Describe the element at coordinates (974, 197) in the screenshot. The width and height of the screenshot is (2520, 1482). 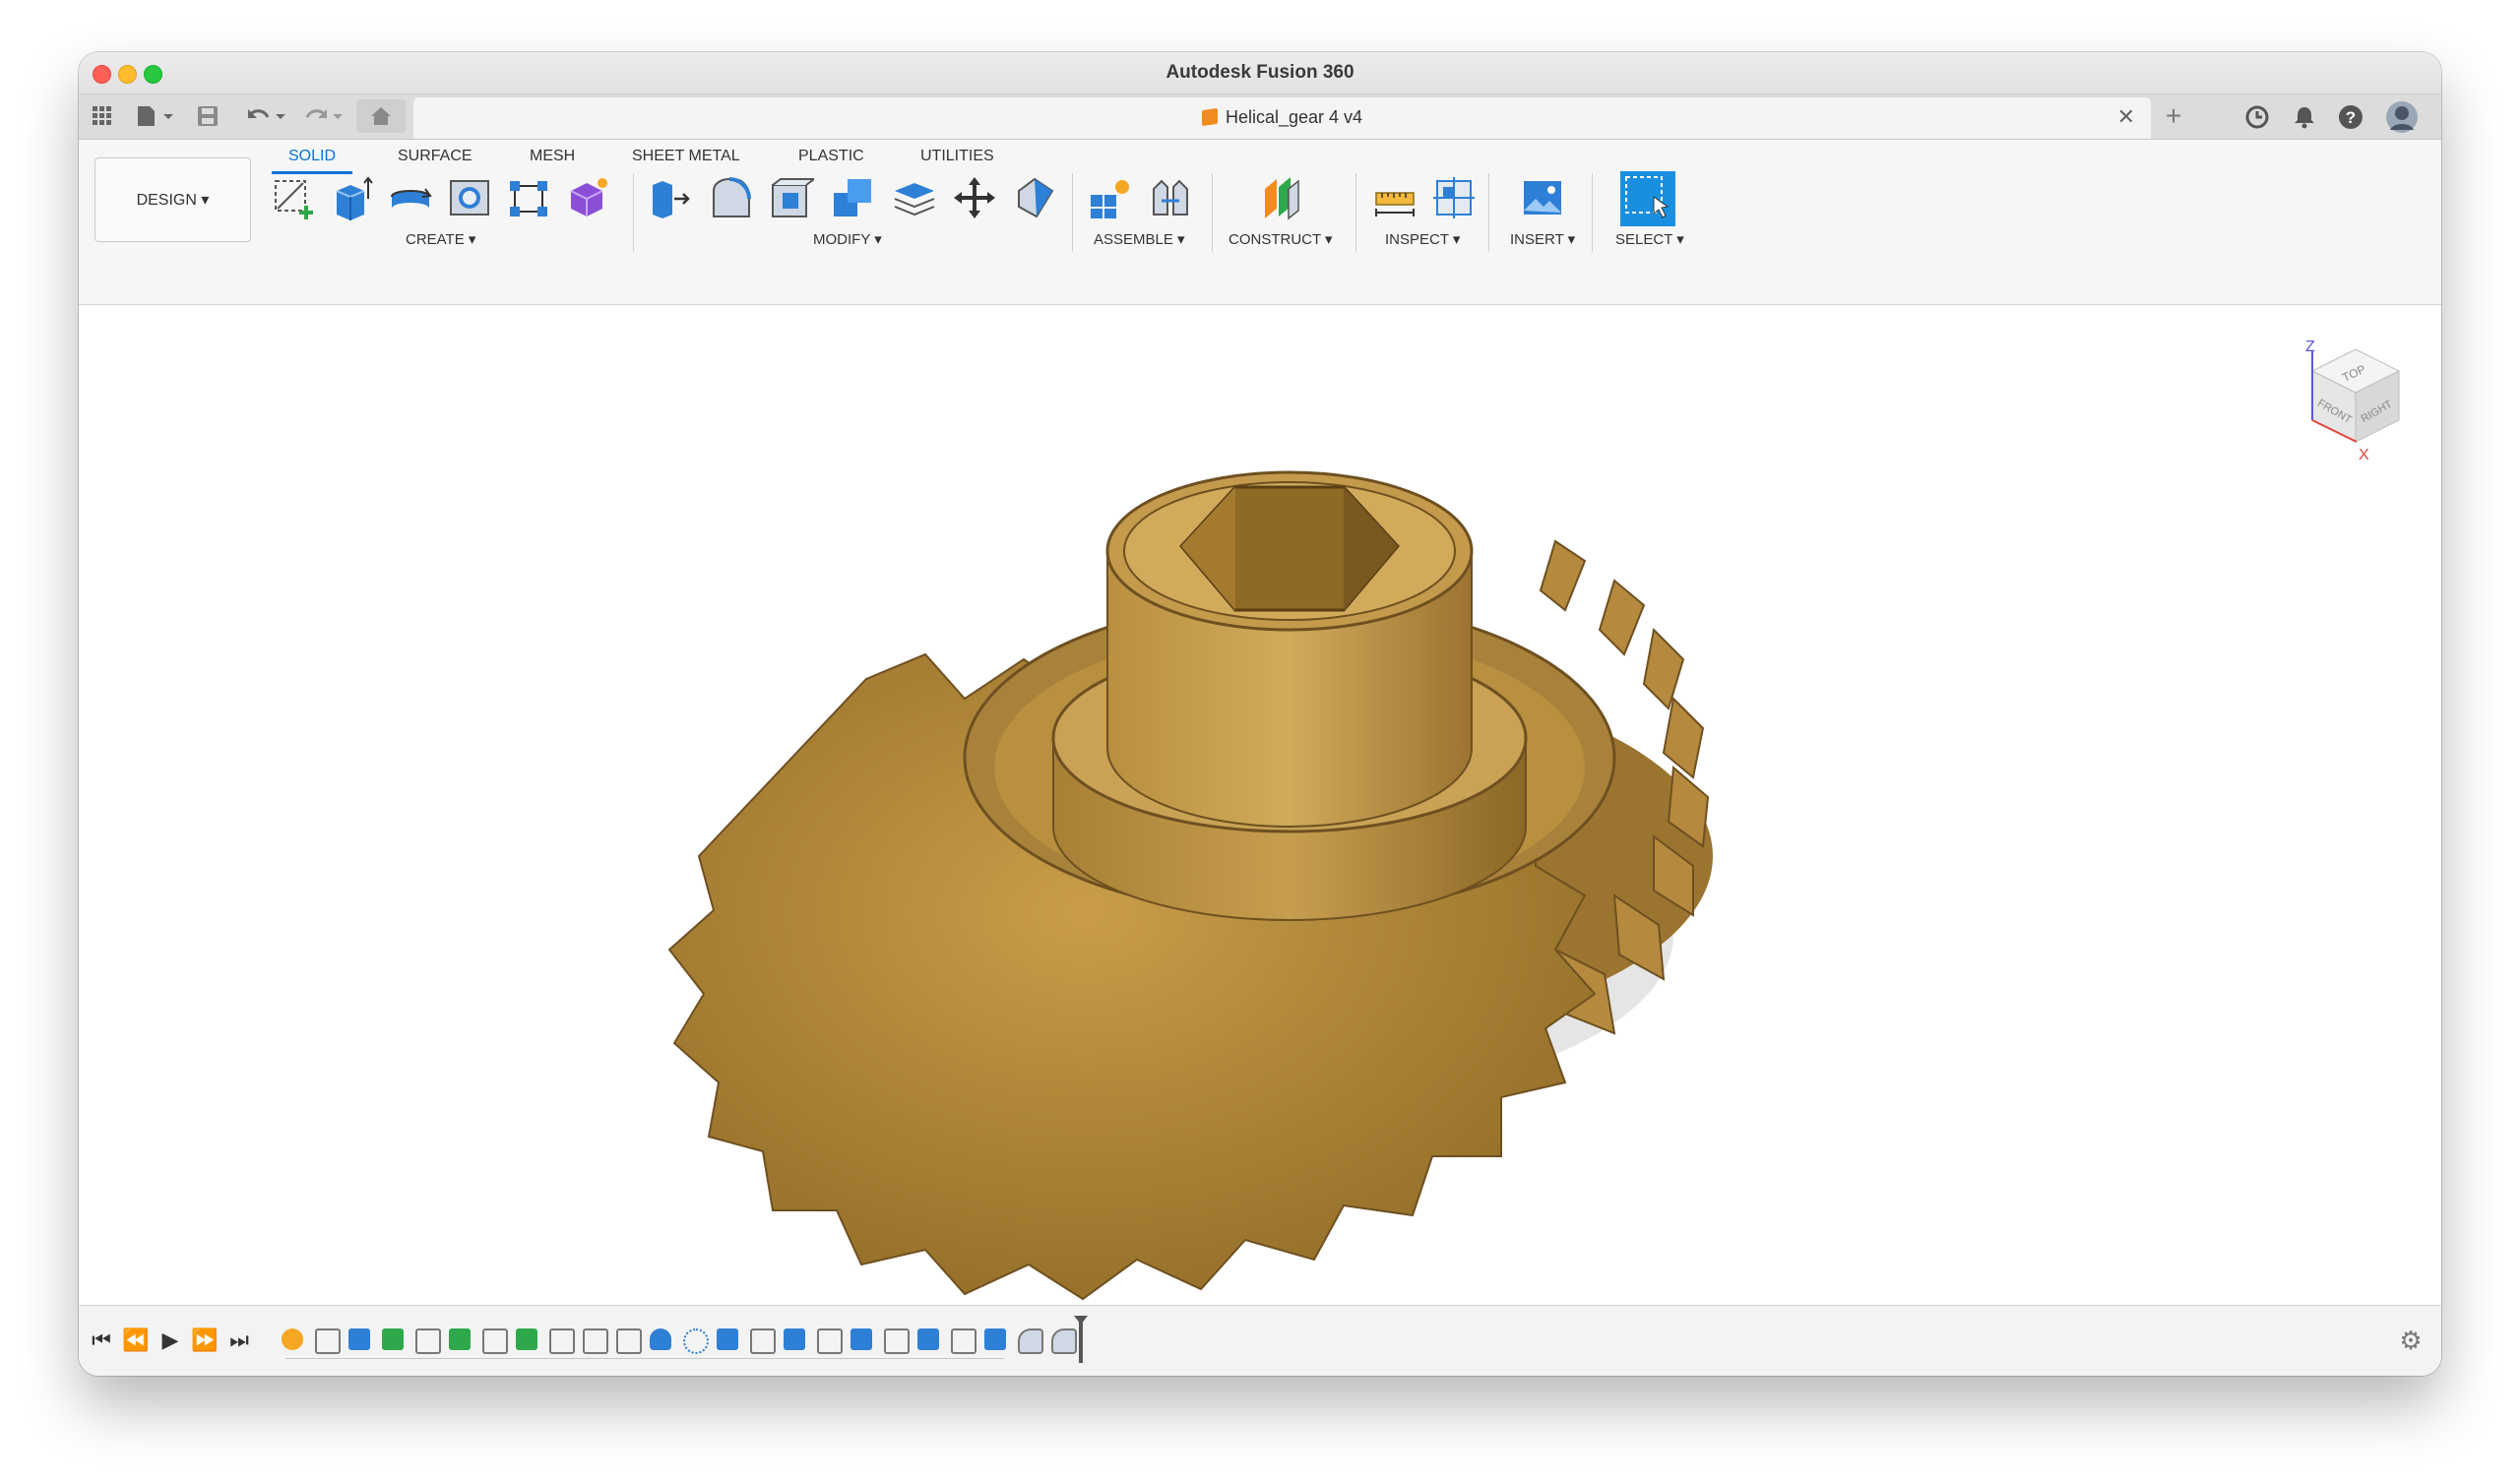
I see `move-copy-icon` at that location.